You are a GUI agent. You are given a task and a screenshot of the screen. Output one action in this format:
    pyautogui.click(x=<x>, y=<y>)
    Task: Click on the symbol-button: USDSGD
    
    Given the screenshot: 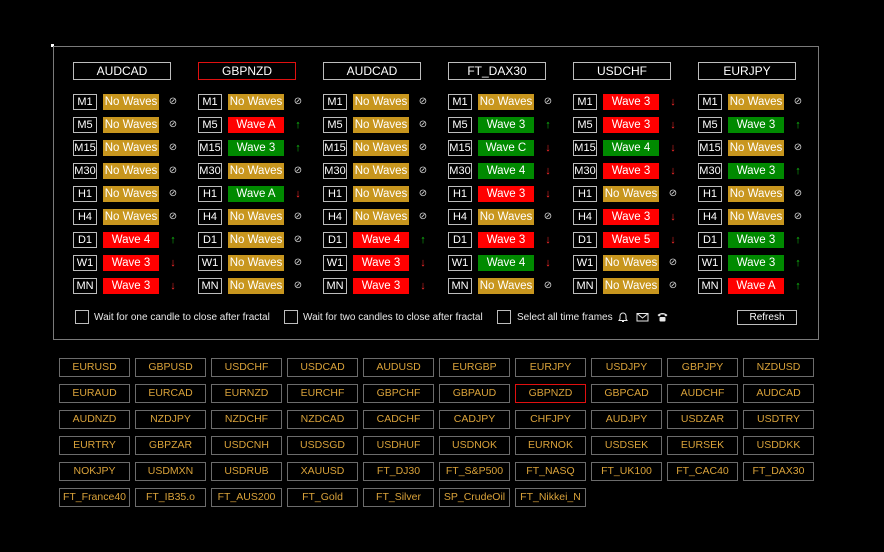 What is the action you would take?
    pyautogui.click(x=322, y=445)
    